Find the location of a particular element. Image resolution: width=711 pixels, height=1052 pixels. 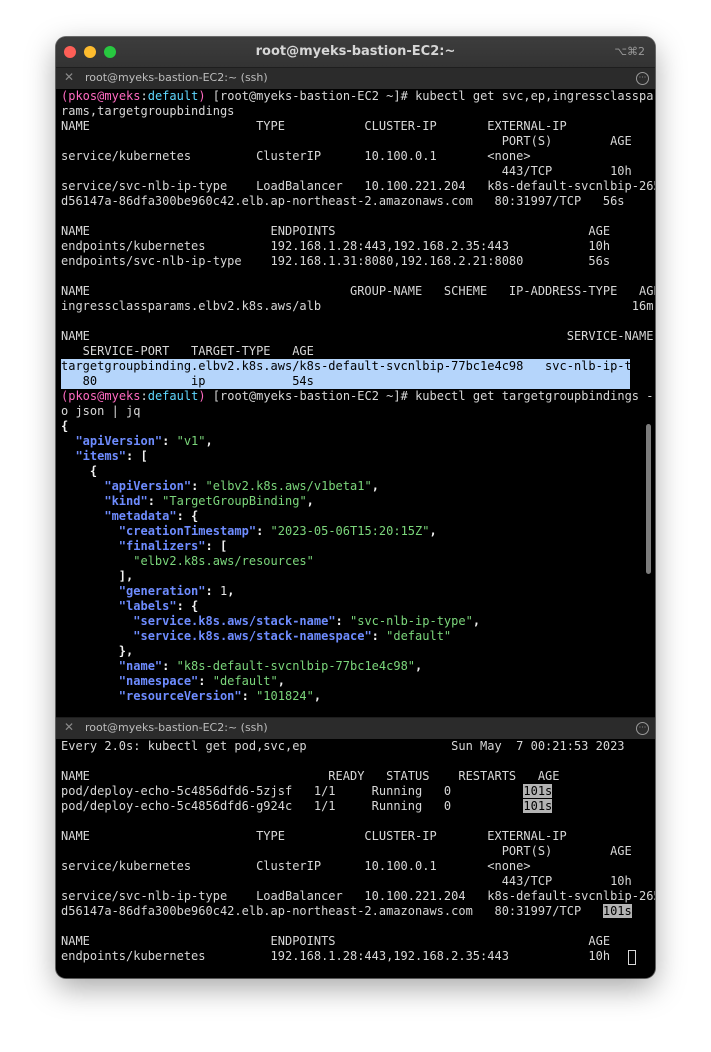

json-line: "finalizers": [ is located at coordinates (173, 546).